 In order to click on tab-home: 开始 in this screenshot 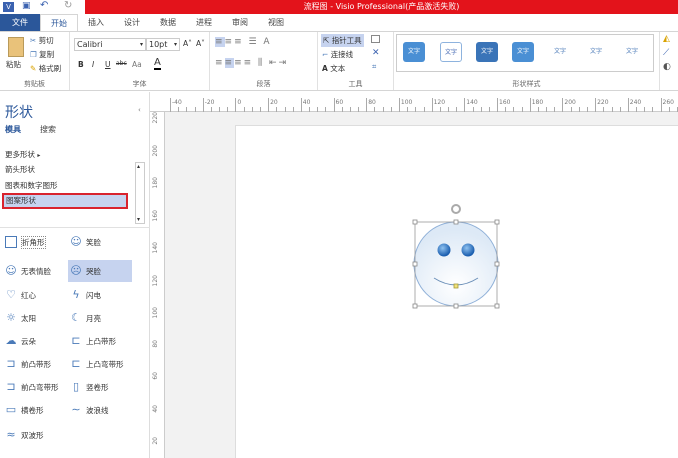, I will do `click(59, 22)`.